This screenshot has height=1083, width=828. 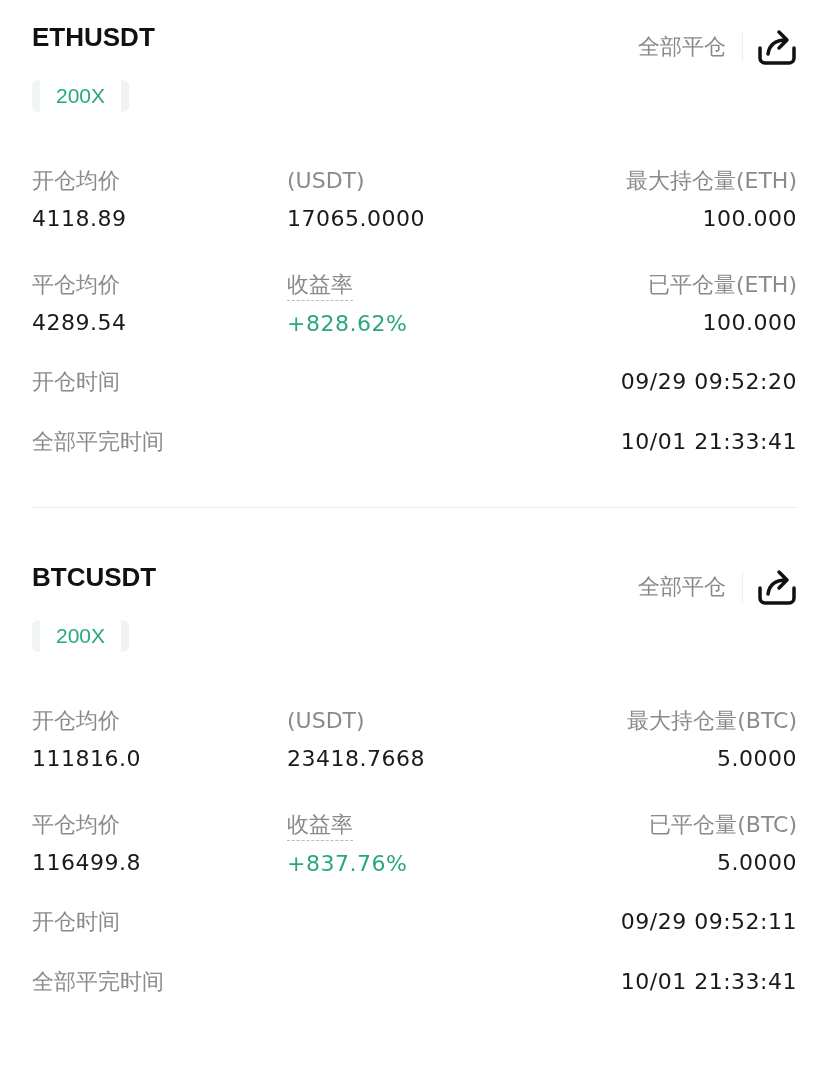 I want to click on stat-label: 最大持仓量(ETH), so click(x=711, y=181).